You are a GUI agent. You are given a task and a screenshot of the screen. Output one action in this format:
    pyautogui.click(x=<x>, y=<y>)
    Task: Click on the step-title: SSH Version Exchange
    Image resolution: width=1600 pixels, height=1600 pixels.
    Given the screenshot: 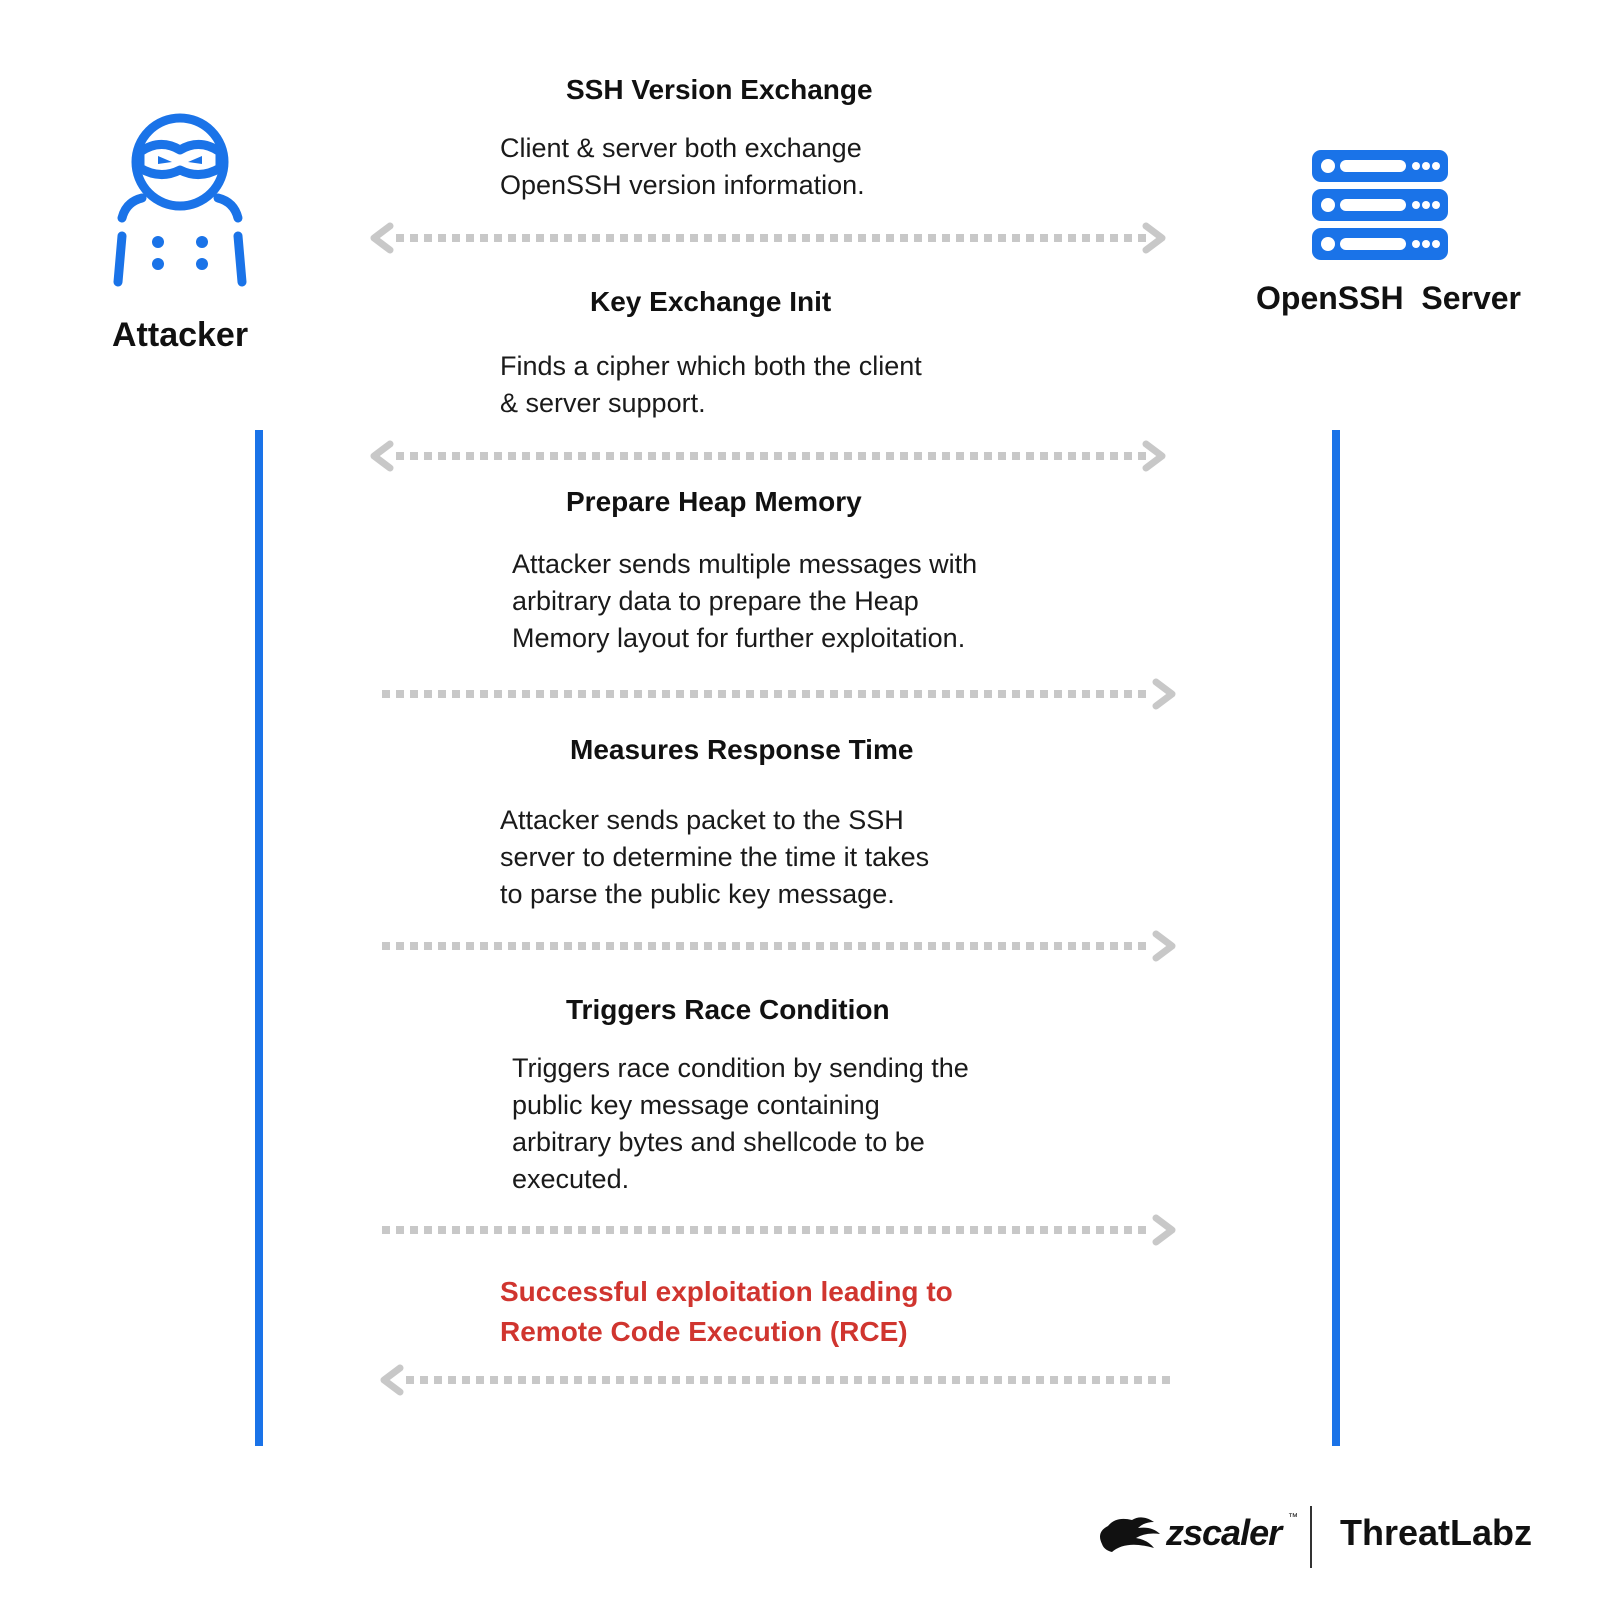 What is the action you would take?
    pyautogui.click(x=719, y=89)
    